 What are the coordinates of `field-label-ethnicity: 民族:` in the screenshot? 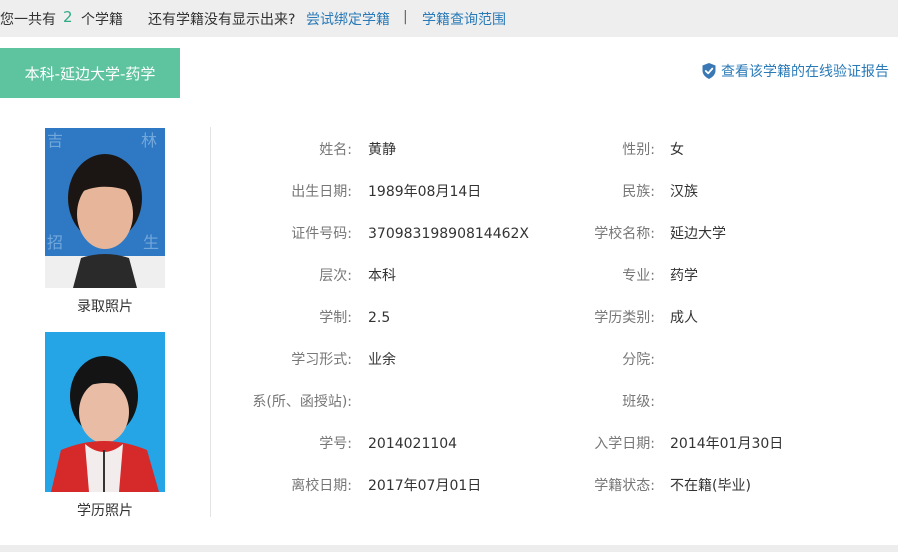 It's located at (638, 192).